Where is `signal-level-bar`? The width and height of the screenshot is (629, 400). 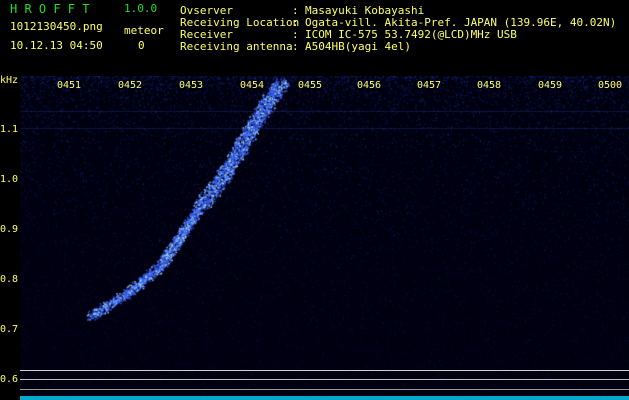
signal-level-bar is located at coordinates (324, 398).